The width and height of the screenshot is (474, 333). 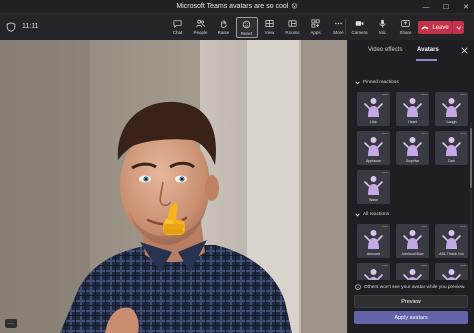 What do you see at coordinates (177, 32) in the screenshot?
I see `chat-label: Chat` at bounding box center [177, 32].